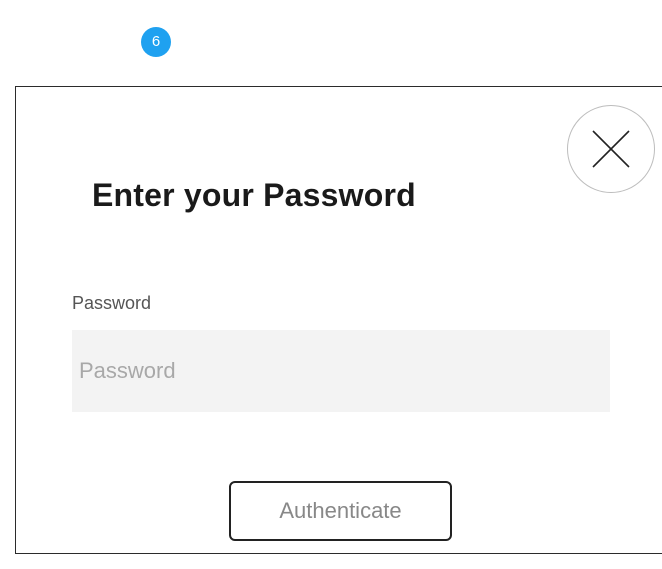 The height and width of the screenshot is (569, 662). Describe the element at coordinates (341, 371) in the screenshot. I see `password-input` at that location.